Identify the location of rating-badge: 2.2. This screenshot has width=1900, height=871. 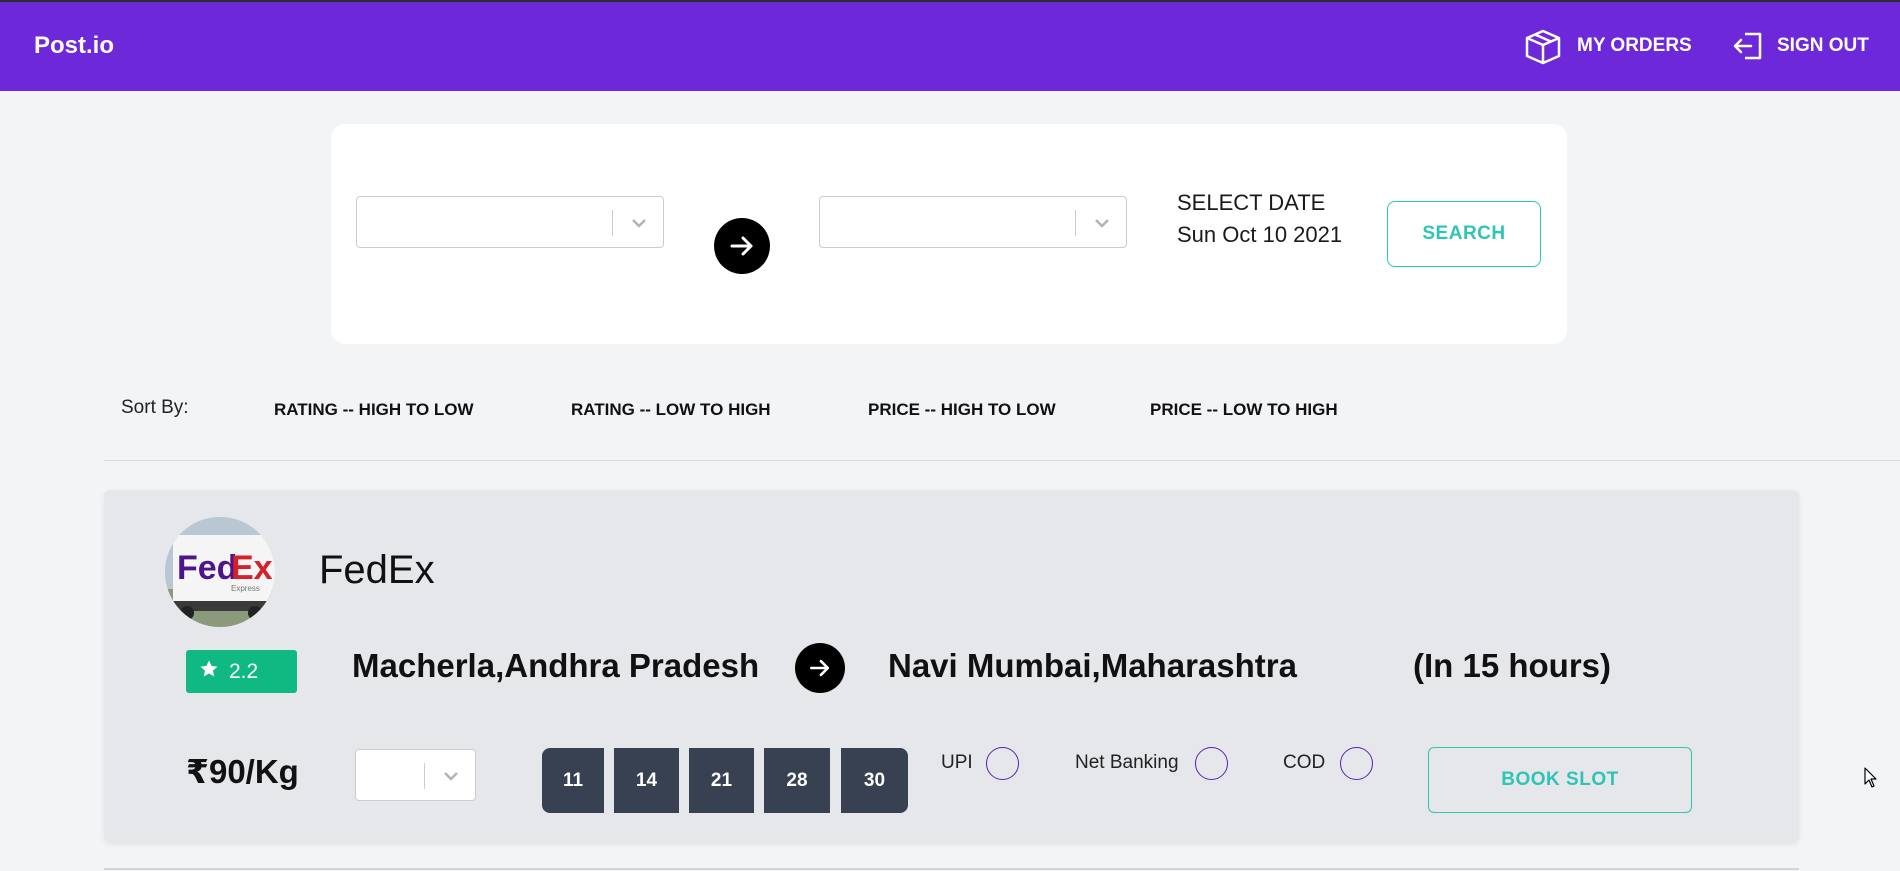
(241, 671).